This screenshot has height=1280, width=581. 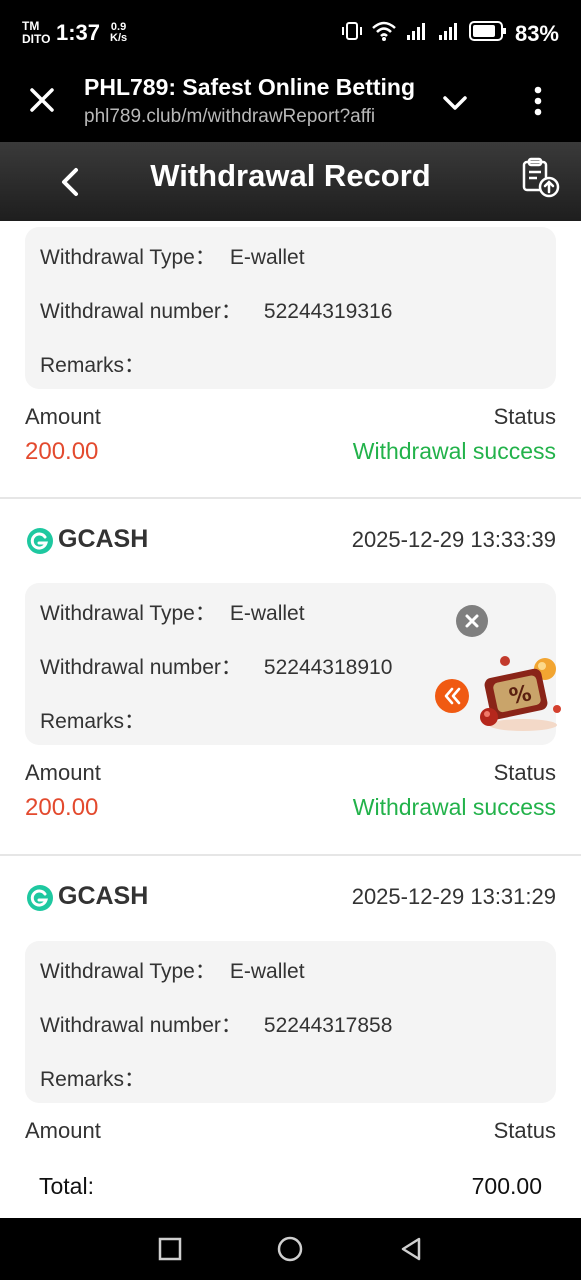 I want to click on home-button, so click(x=290, y=1249).